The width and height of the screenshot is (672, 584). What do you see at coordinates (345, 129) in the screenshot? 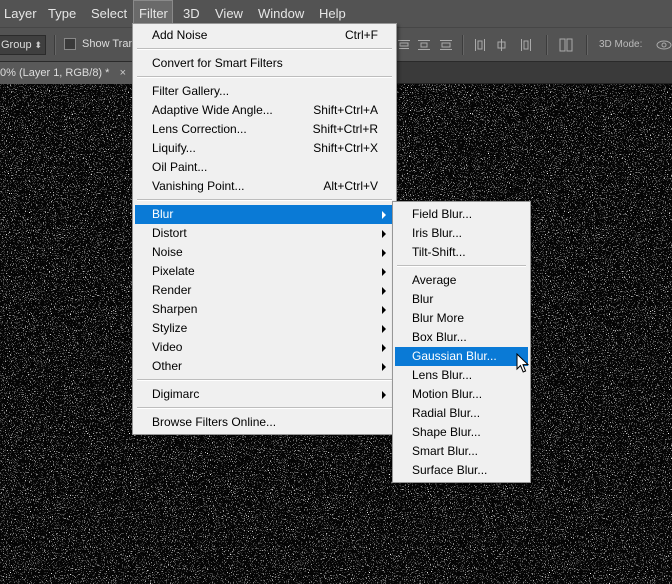
I see `menu-item-shortcut: Shift+Ctrl+R` at bounding box center [345, 129].